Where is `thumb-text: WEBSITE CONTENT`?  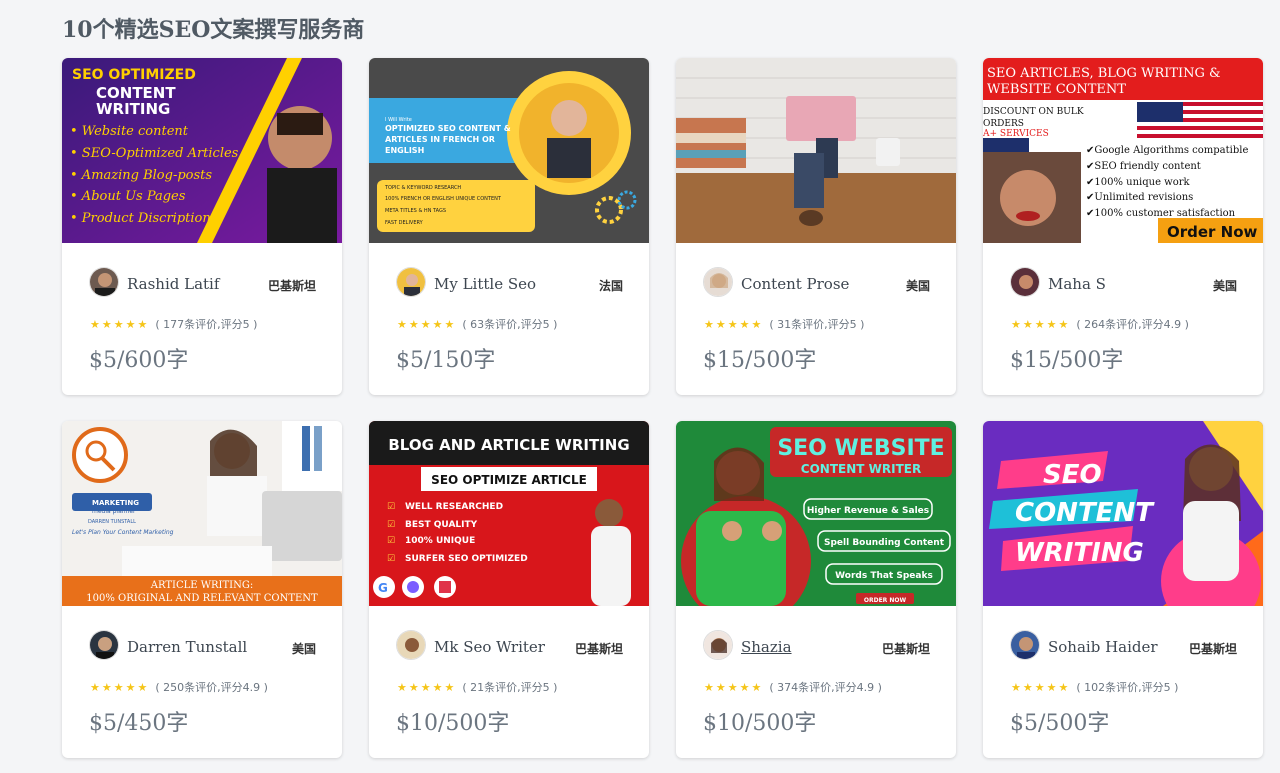
thumb-text: WEBSITE CONTENT is located at coordinates (1056, 89).